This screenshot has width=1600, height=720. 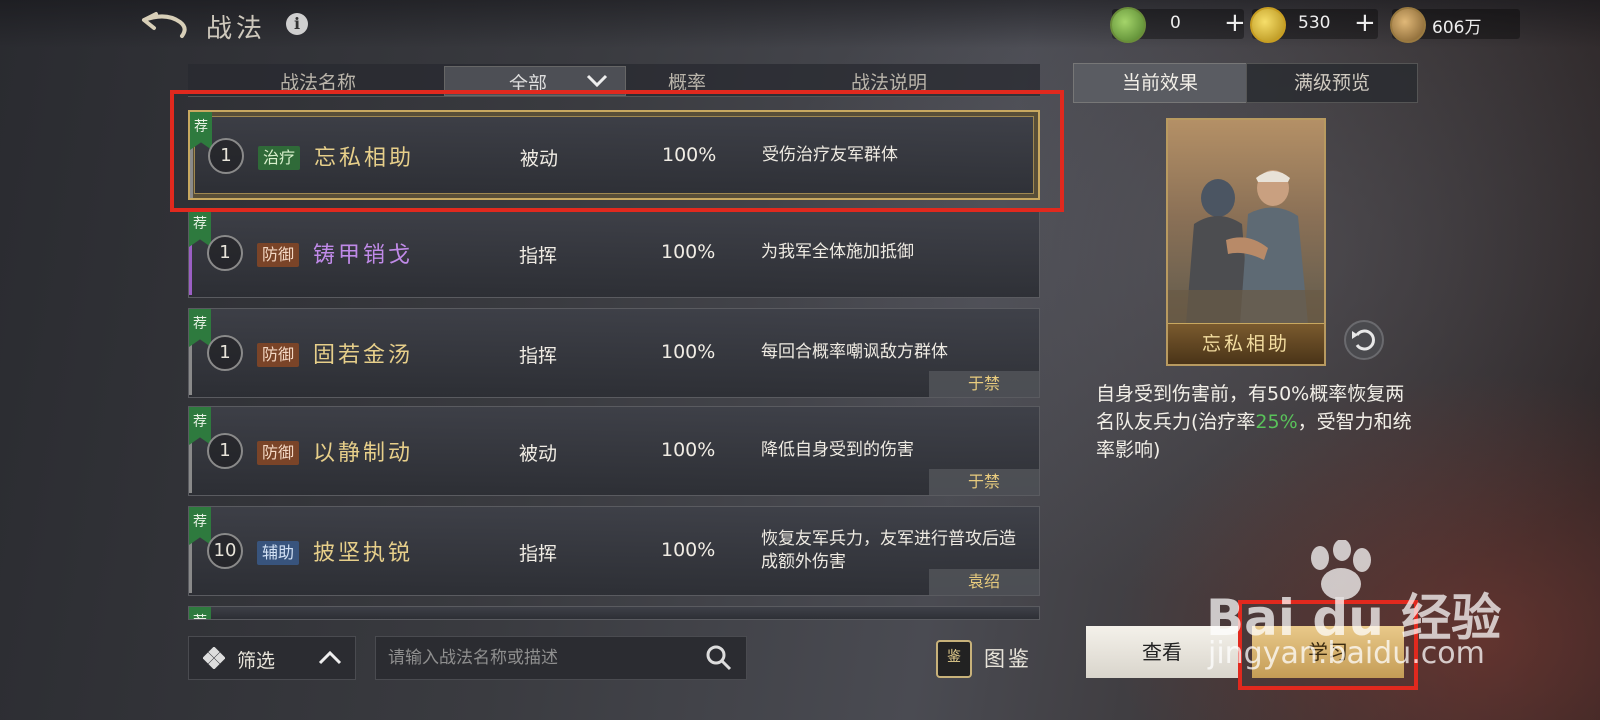 What do you see at coordinates (1364, 340) in the screenshot?
I see `refresh-icon` at bounding box center [1364, 340].